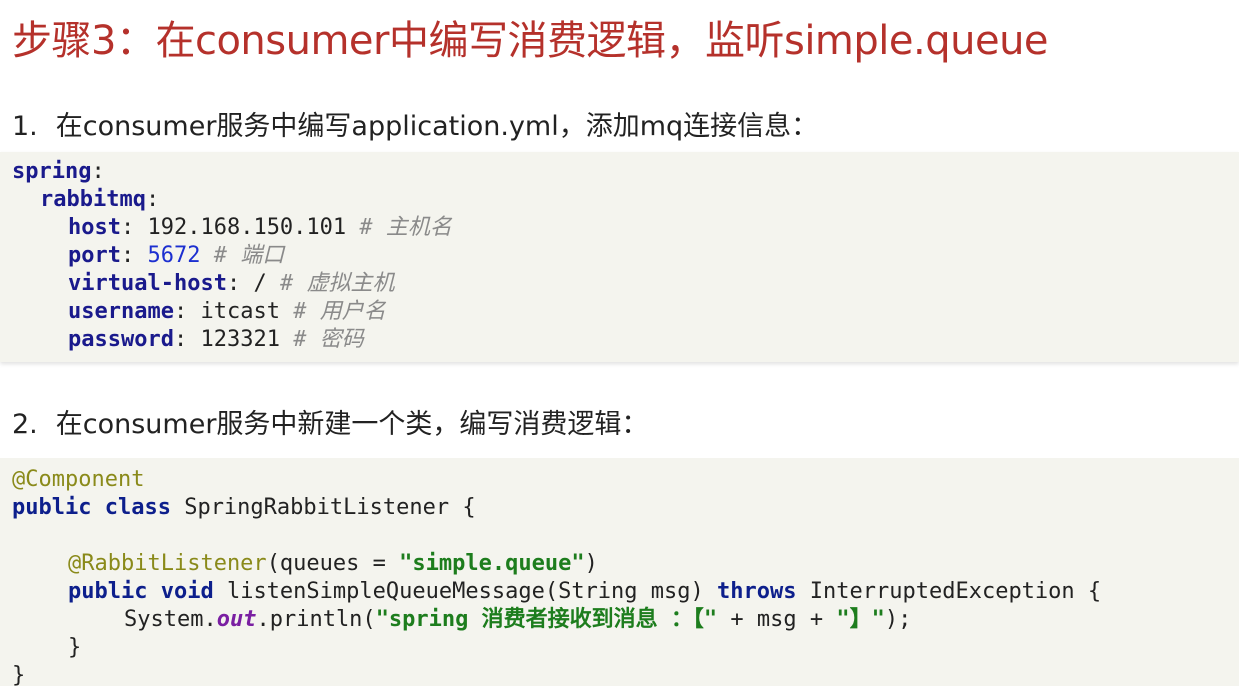 This screenshot has height=690, width=1239. I want to click on java-keyword: public void, so click(141, 591).